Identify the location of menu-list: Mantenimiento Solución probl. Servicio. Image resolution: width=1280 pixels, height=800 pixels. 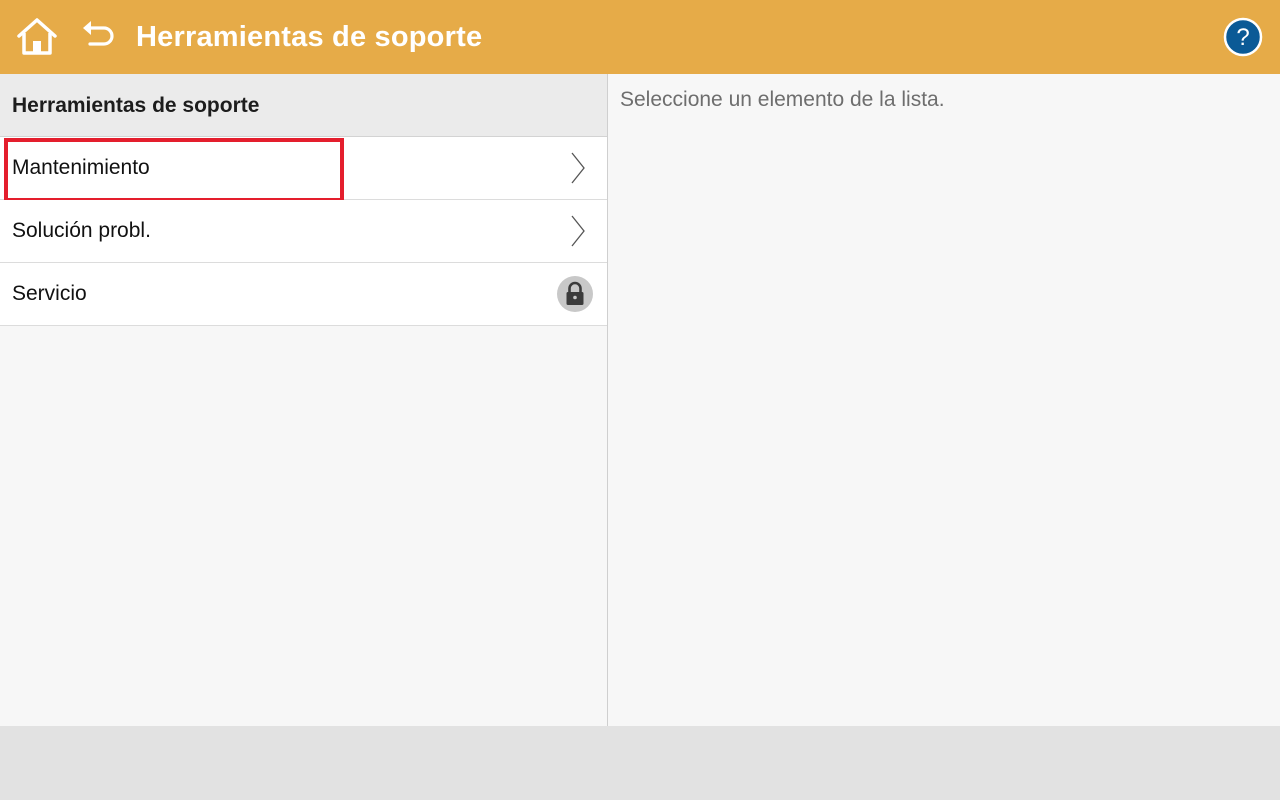
(303, 231).